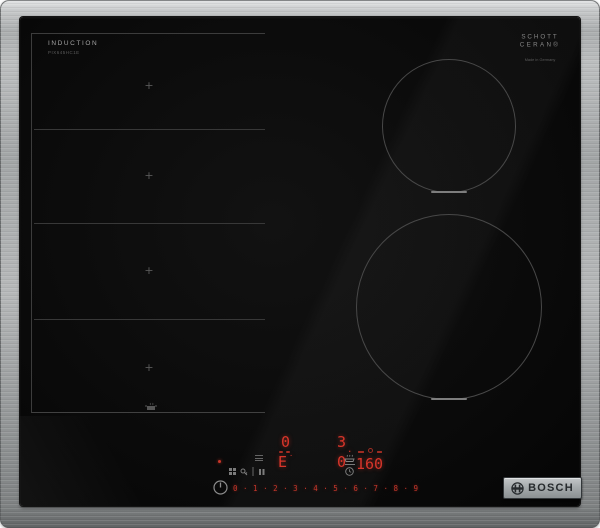  I want to click on cooking-zone-top-right, so click(449, 126).